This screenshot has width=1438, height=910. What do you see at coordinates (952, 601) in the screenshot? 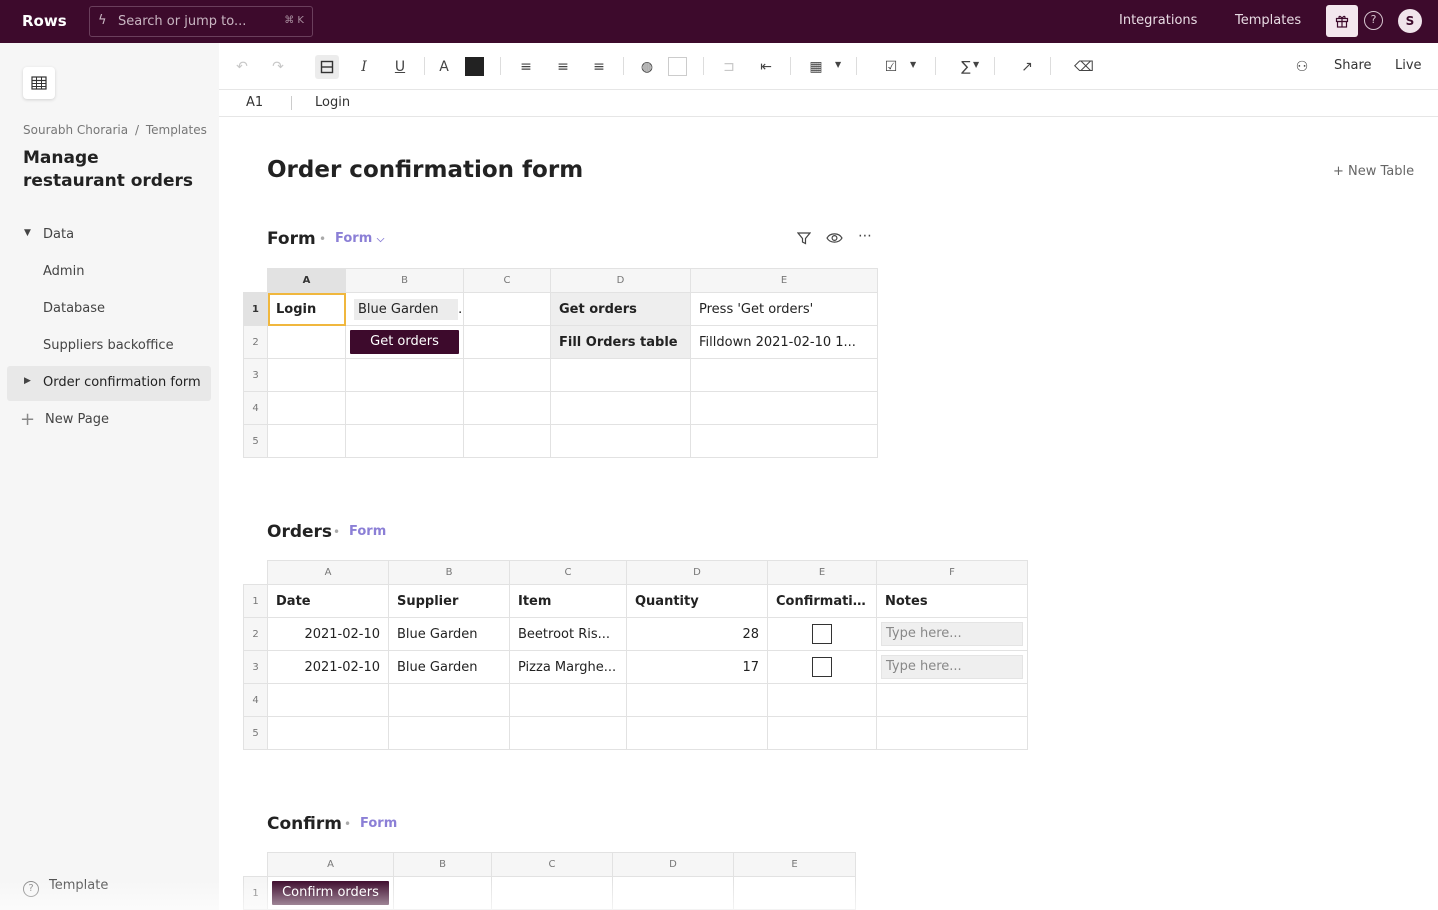
I see `header-cell-notes: Notes` at bounding box center [952, 601].